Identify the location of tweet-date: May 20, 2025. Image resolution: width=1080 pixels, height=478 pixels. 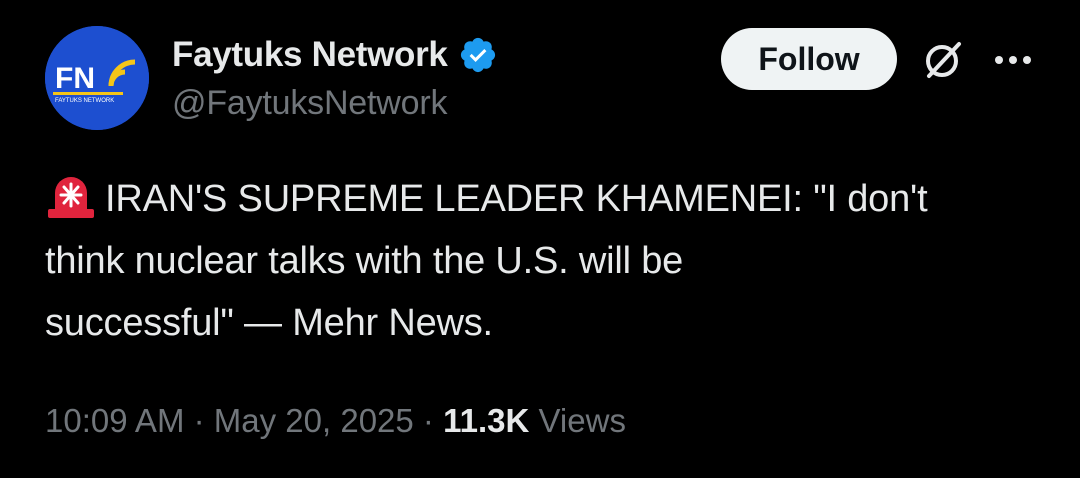
(314, 420).